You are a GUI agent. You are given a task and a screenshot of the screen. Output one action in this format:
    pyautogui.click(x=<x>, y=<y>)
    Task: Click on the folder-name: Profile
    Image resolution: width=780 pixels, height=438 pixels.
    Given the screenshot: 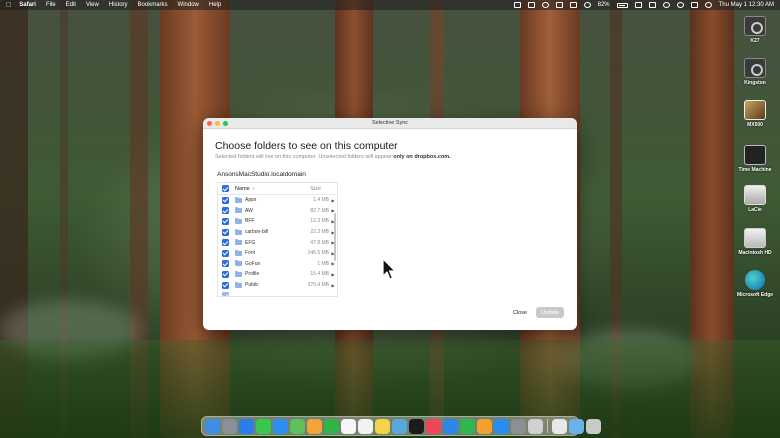 What is the action you would take?
    pyautogui.click(x=252, y=274)
    